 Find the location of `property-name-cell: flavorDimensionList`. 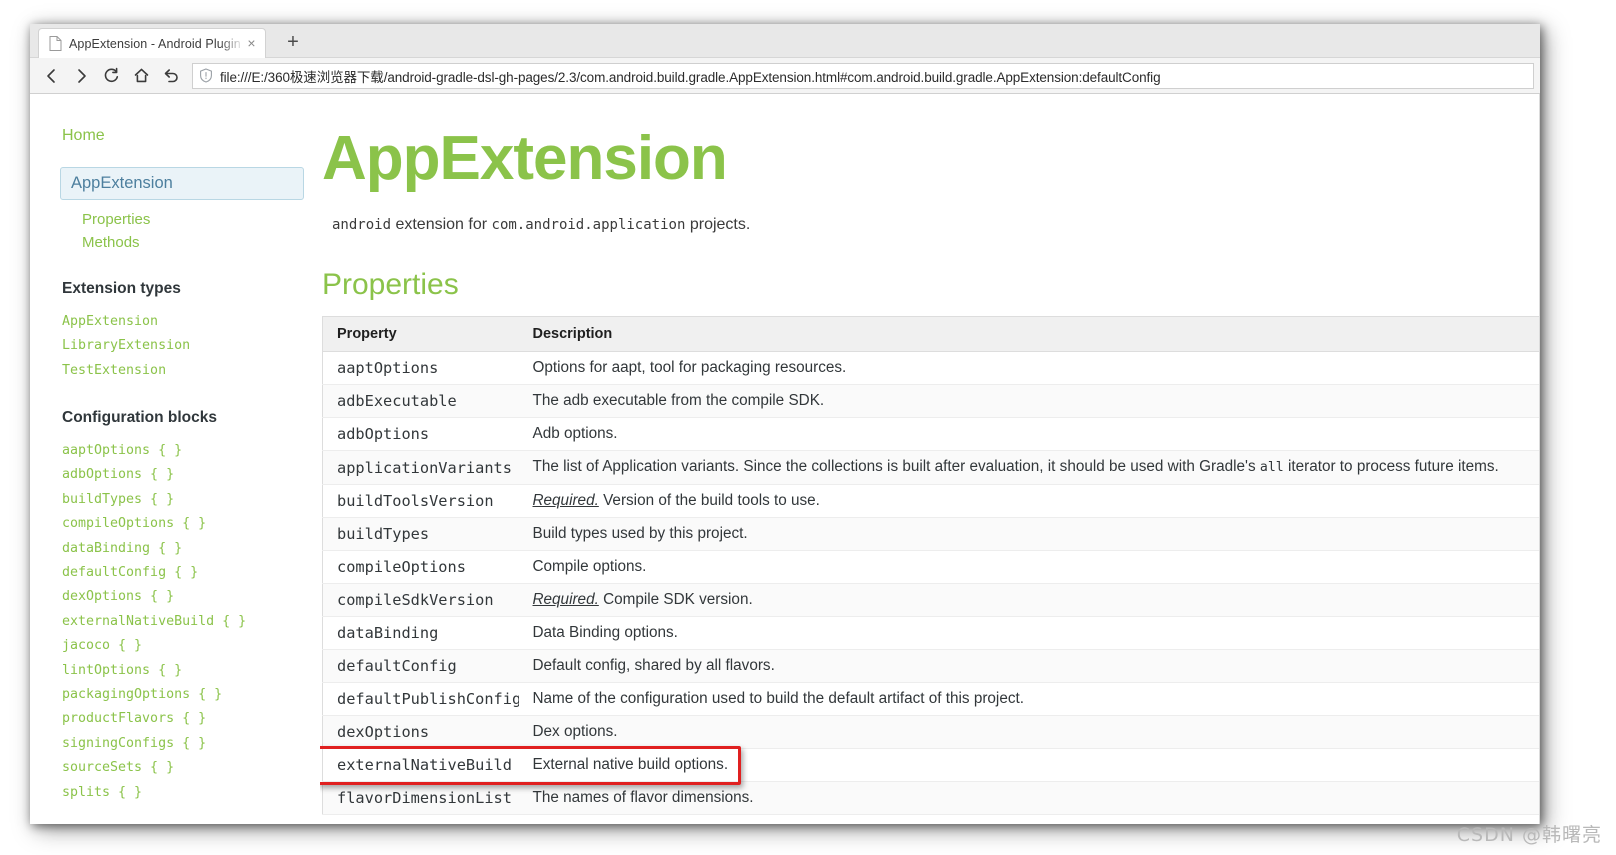

property-name-cell: flavorDimensionList is located at coordinates (420, 798).